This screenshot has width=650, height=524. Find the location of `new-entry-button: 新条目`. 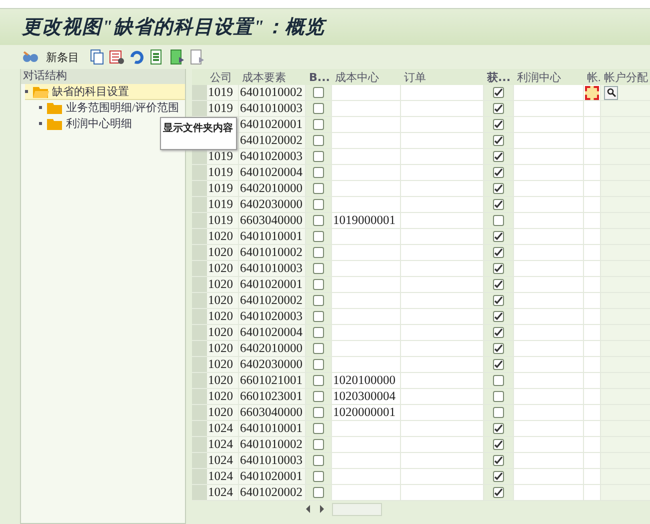

new-entry-button: 新条目 is located at coordinates (53, 57).